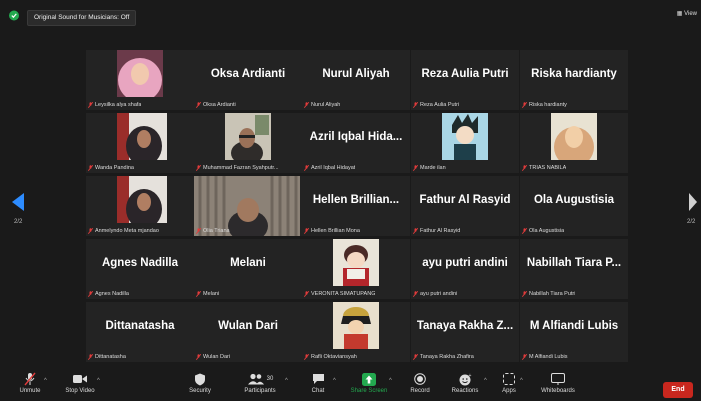 This screenshot has height=401, width=701. I want to click on participant-tile: Hellen Brillian... Hellen Brillian Mona, so click(356, 206).